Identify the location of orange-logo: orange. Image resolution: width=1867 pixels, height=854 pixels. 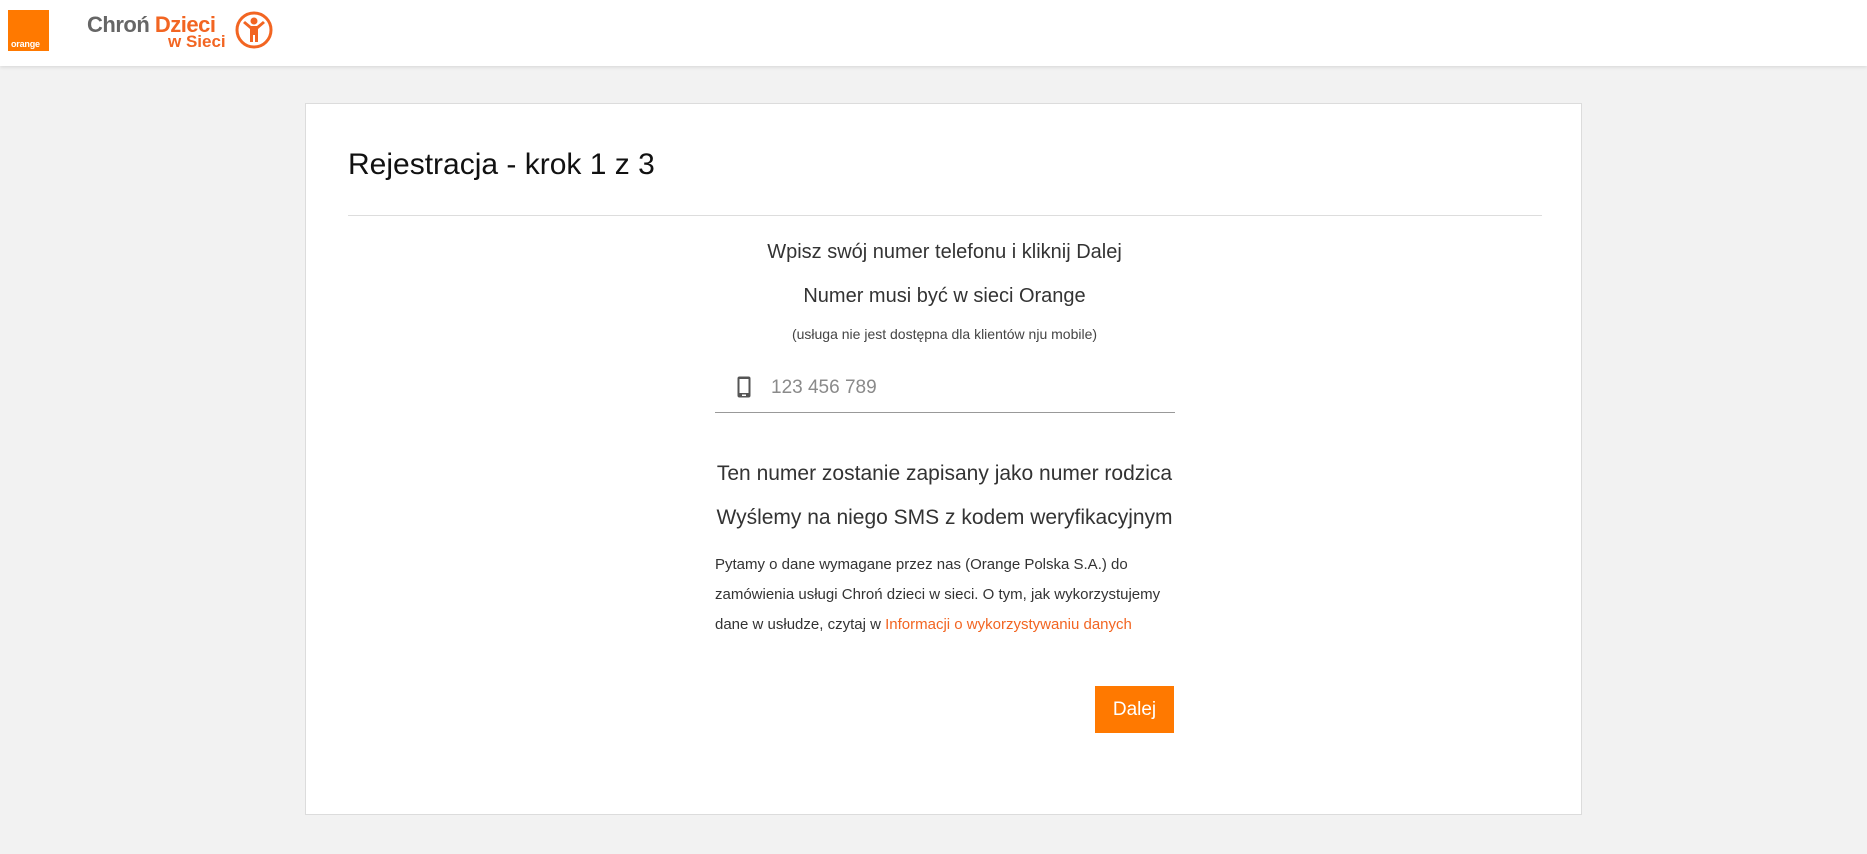
(28, 30).